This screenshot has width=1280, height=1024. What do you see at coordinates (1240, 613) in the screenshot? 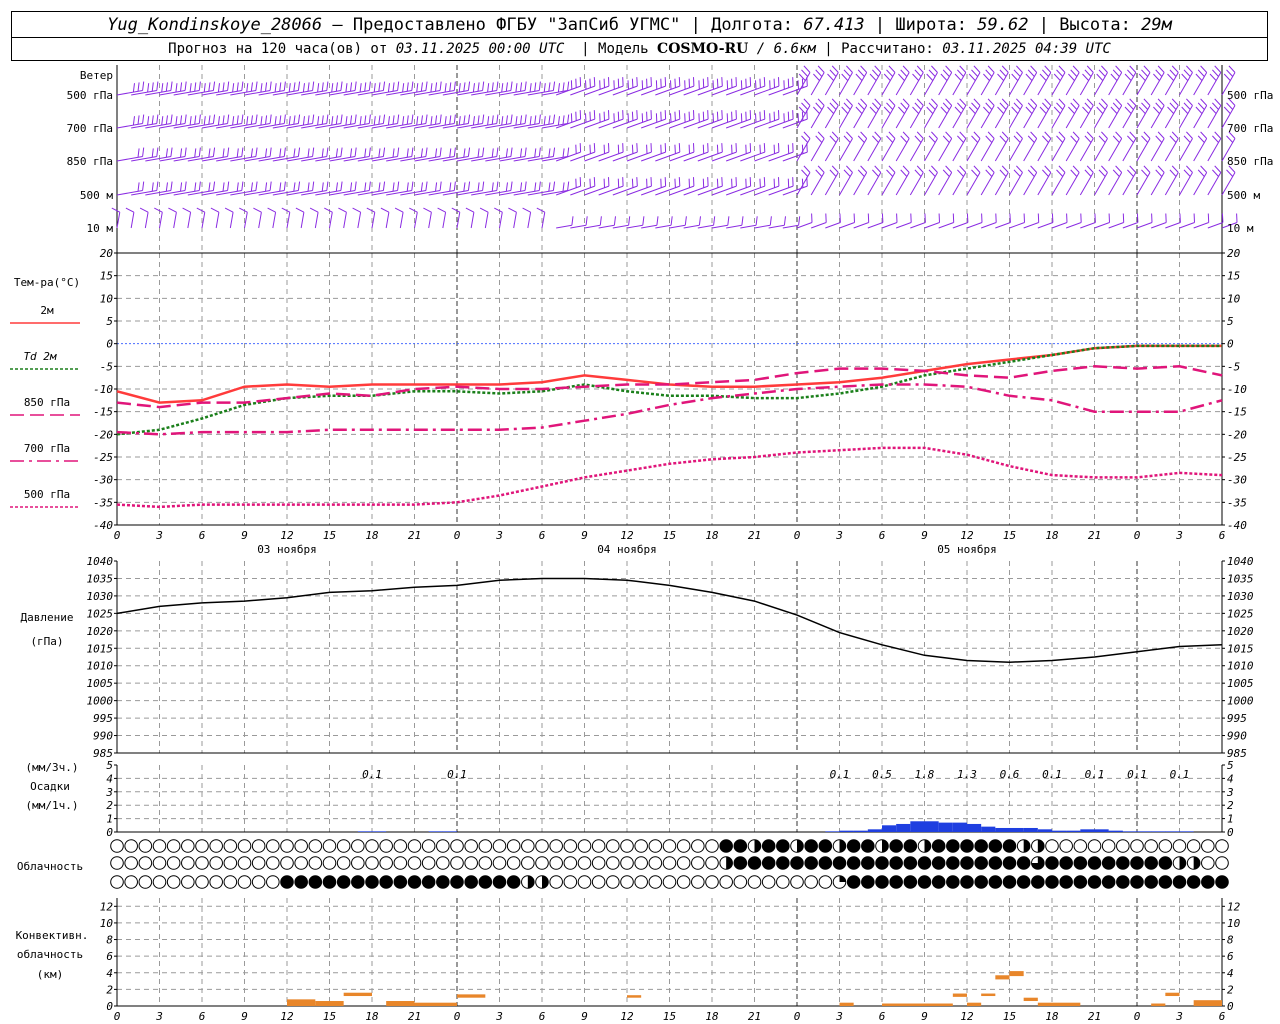
I see `y-tick-label: 1025` at bounding box center [1240, 613].